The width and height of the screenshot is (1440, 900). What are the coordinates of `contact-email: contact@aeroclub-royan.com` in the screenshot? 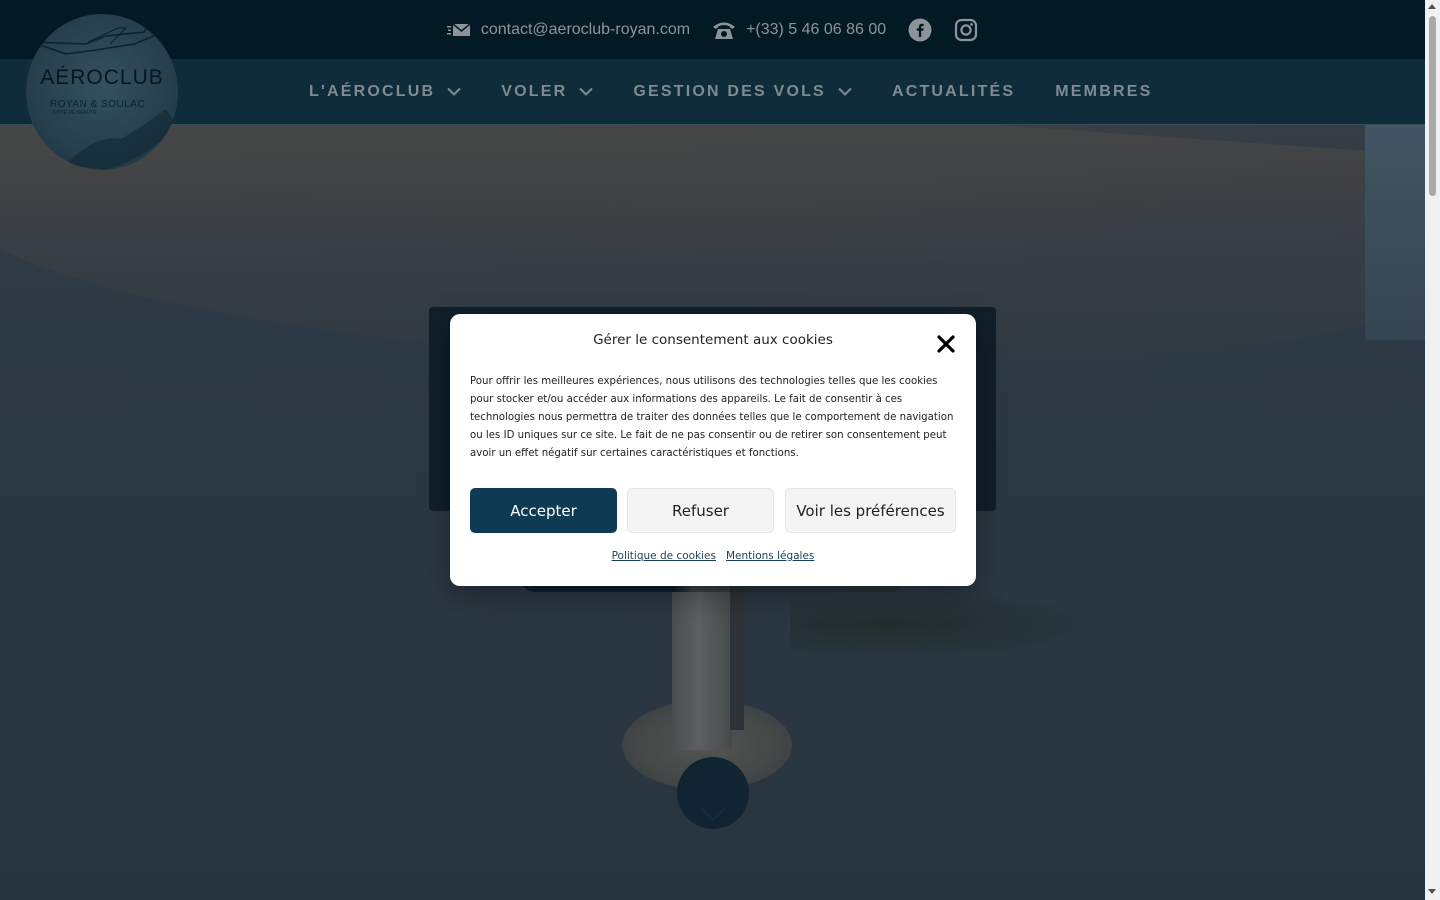 It's located at (585, 29).